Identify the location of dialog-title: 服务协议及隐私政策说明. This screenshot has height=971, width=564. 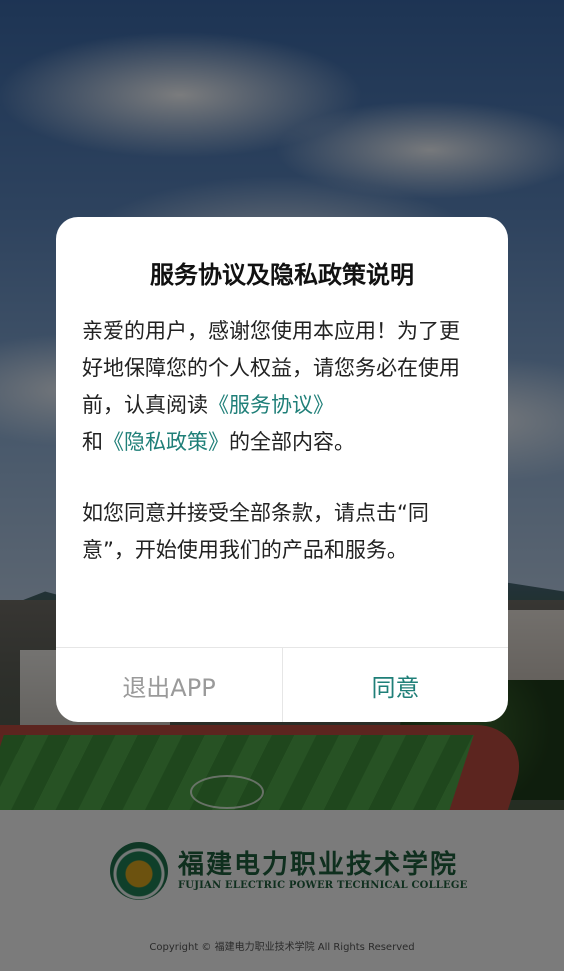
(282, 275).